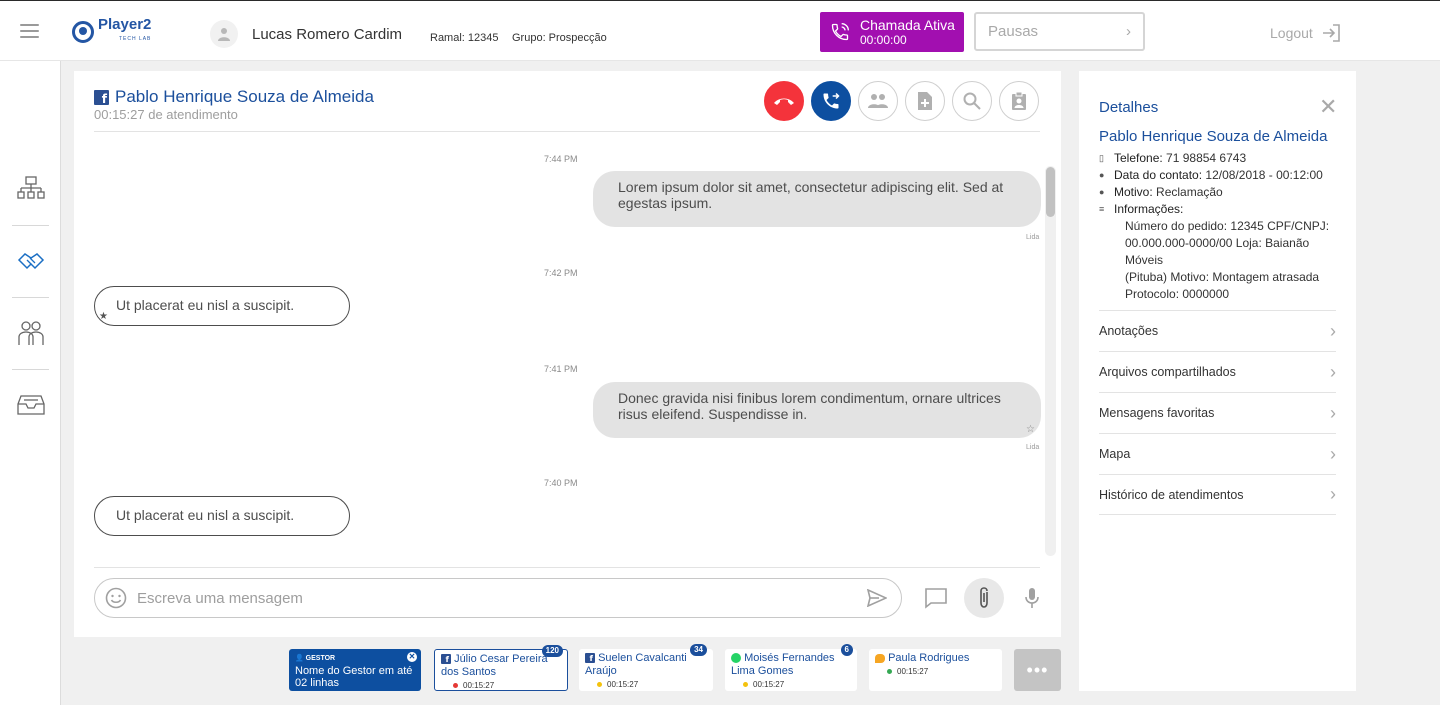 The height and width of the screenshot is (705, 1440). What do you see at coordinates (30, 333) in the screenshot?
I see `sidebar-item-team` at bounding box center [30, 333].